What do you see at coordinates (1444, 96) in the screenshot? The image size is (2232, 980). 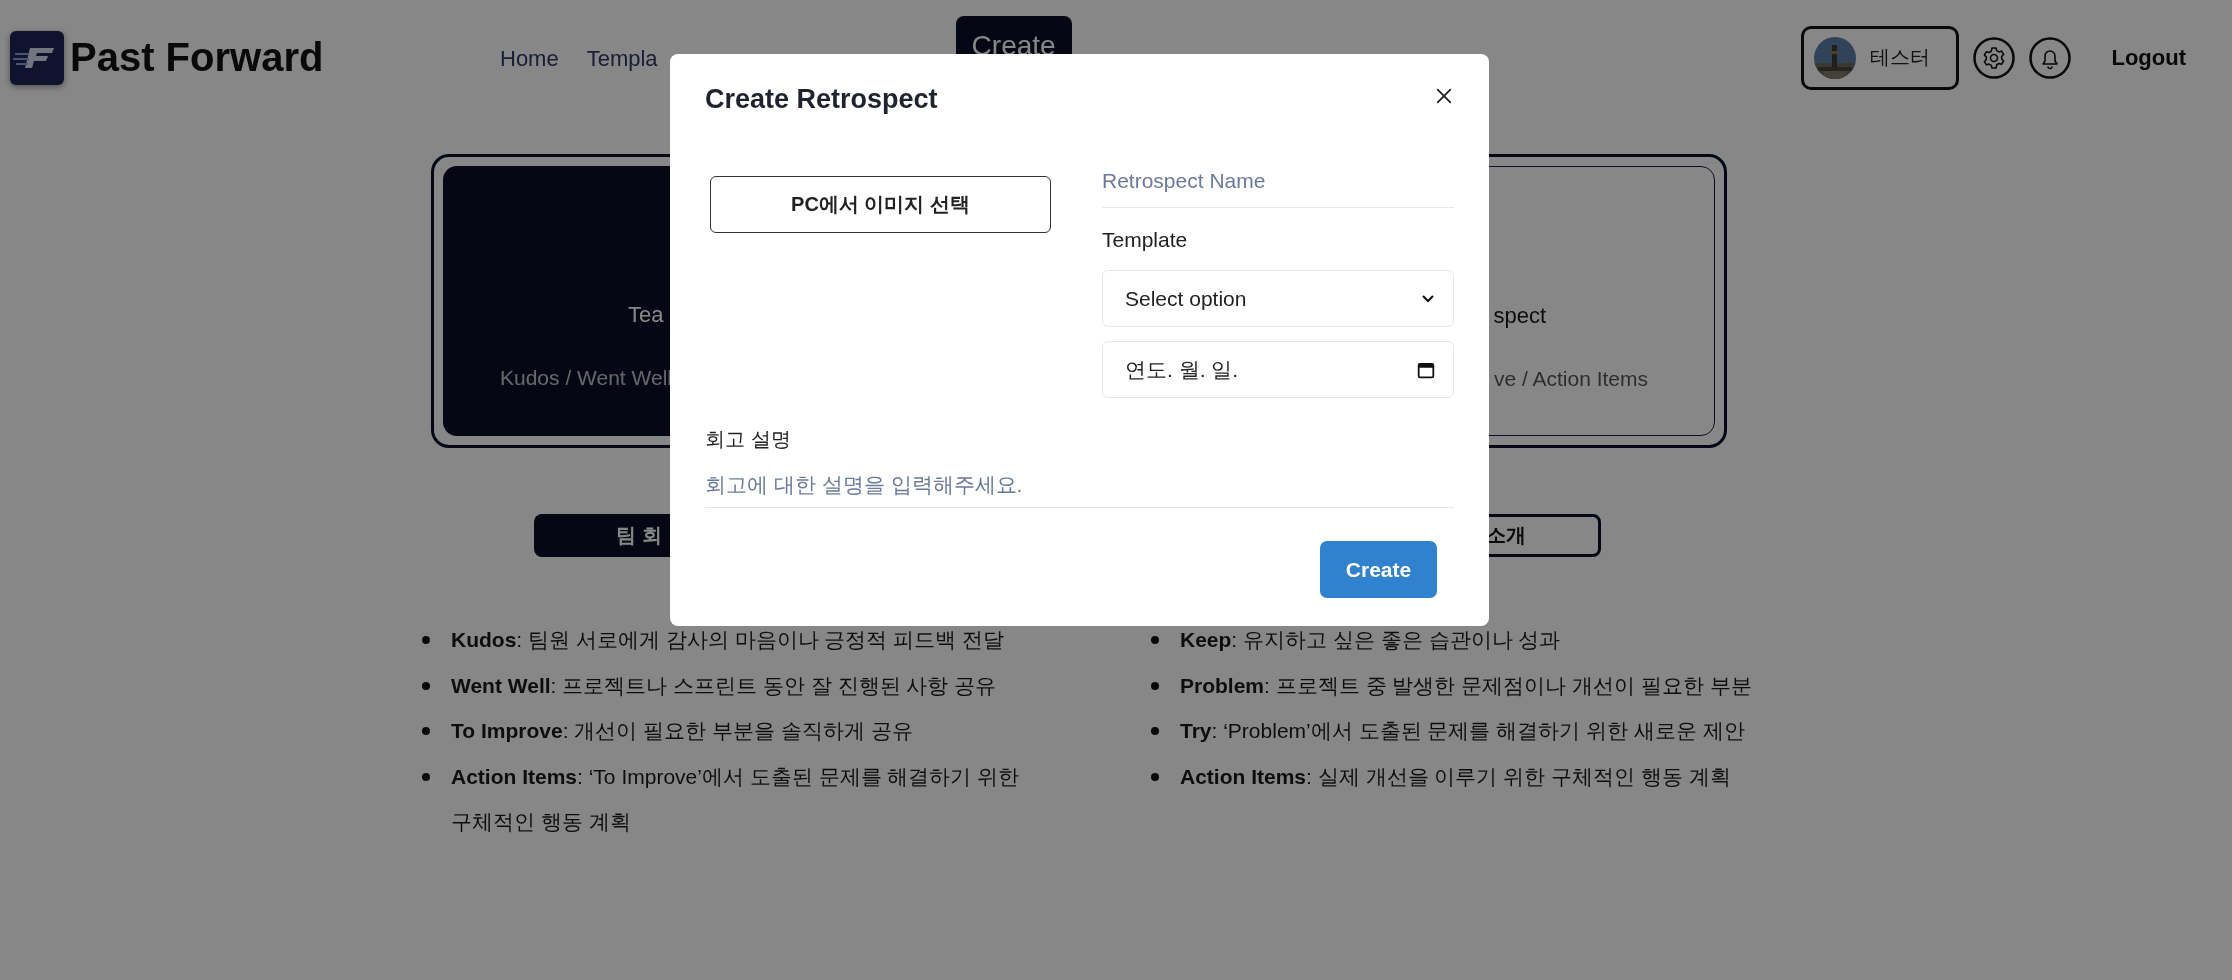 I see `close-icon` at bounding box center [1444, 96].